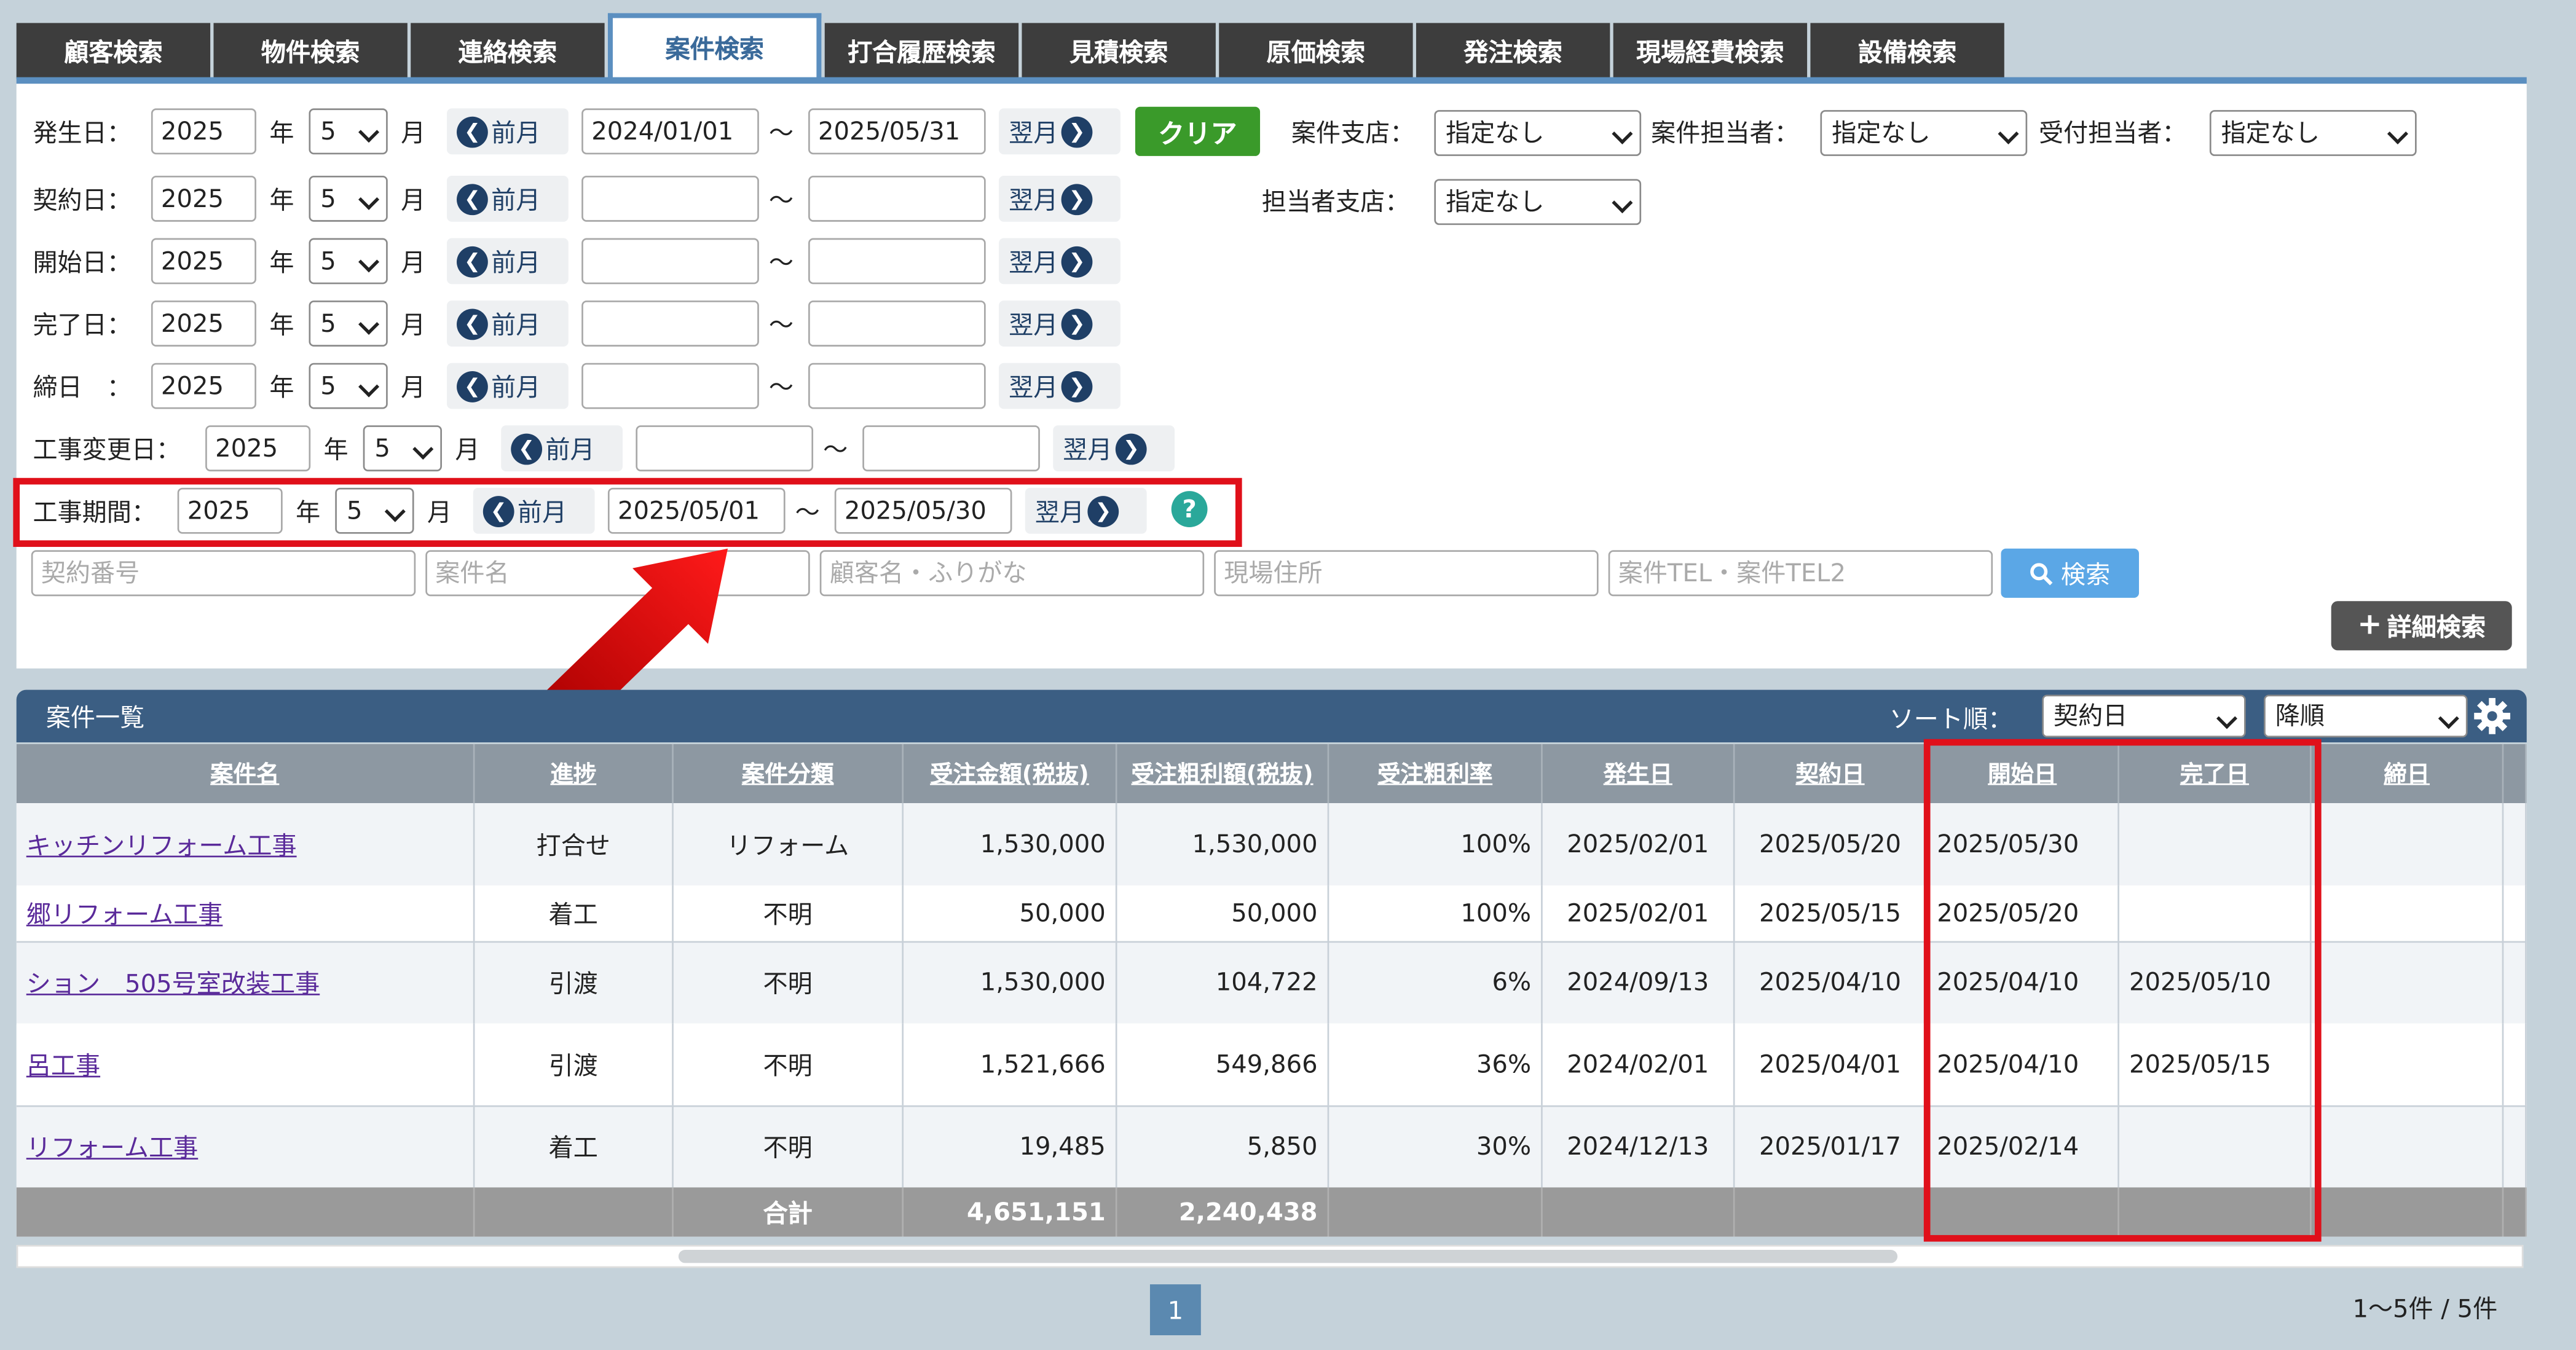 This screenshot has width=2576, height=1350. Describe the element at coordinates (1951, 719) in the screenshot. I see `sort-label: ソート順：` at that location.